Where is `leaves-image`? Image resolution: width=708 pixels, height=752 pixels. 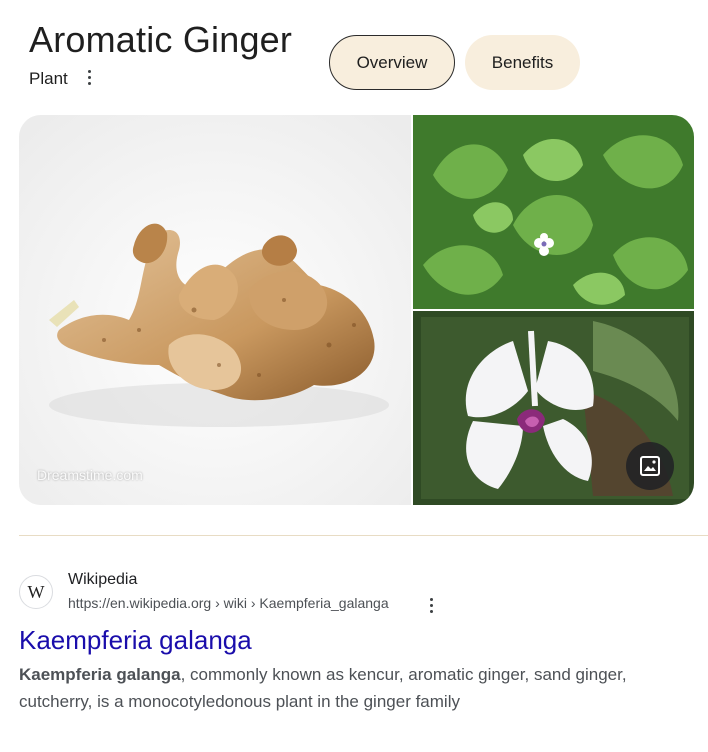
leaves-image is located at coordinates (553, 212).